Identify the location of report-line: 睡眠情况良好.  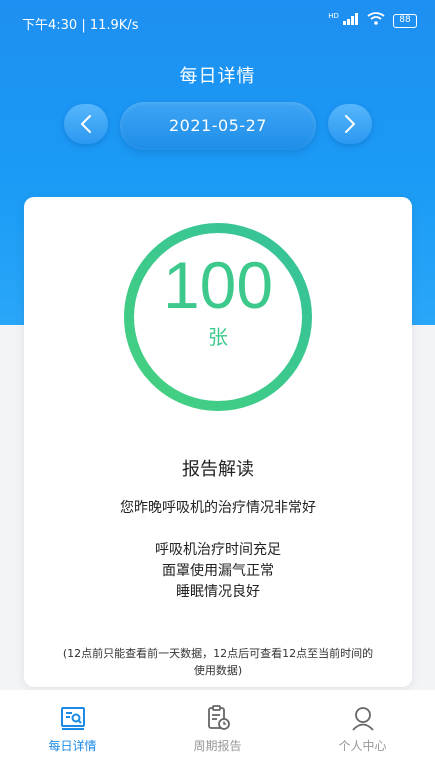
(218, 592).